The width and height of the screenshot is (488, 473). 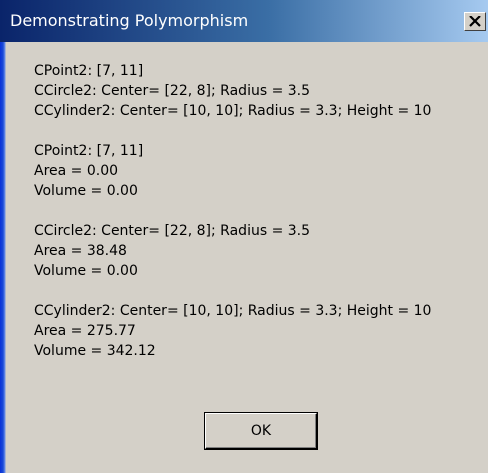 I want to click on message-line: Area = 0.00, so click(x=76, y=171).